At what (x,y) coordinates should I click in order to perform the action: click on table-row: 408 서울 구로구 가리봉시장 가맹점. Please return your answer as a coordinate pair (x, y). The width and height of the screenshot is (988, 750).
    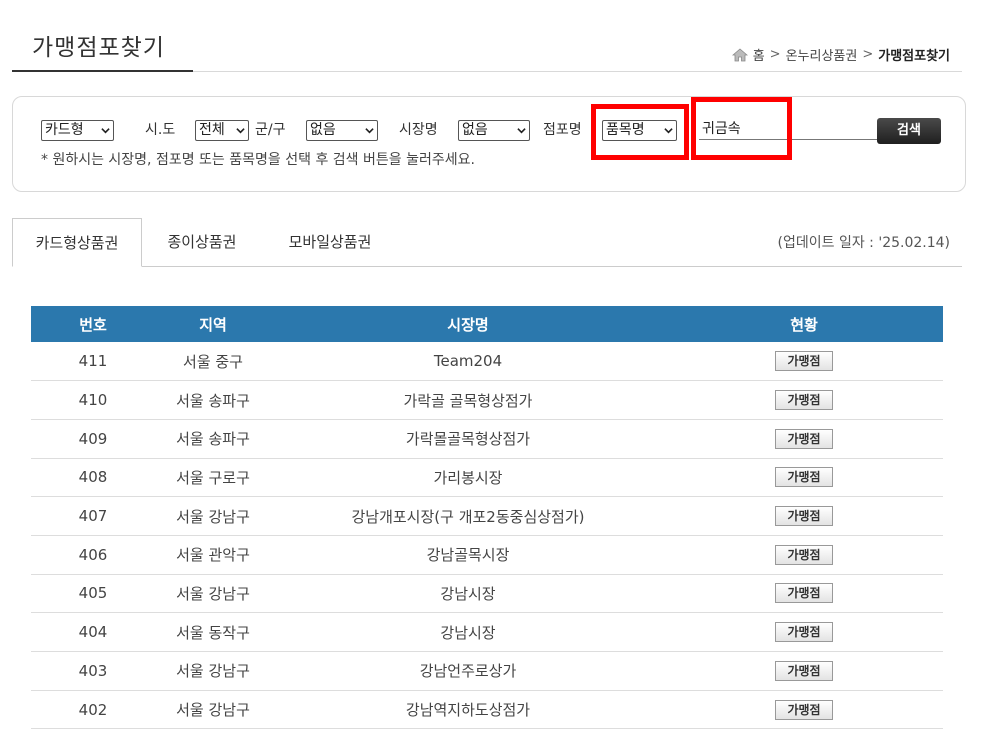
    Looking at the image, I should click on (487, 477).